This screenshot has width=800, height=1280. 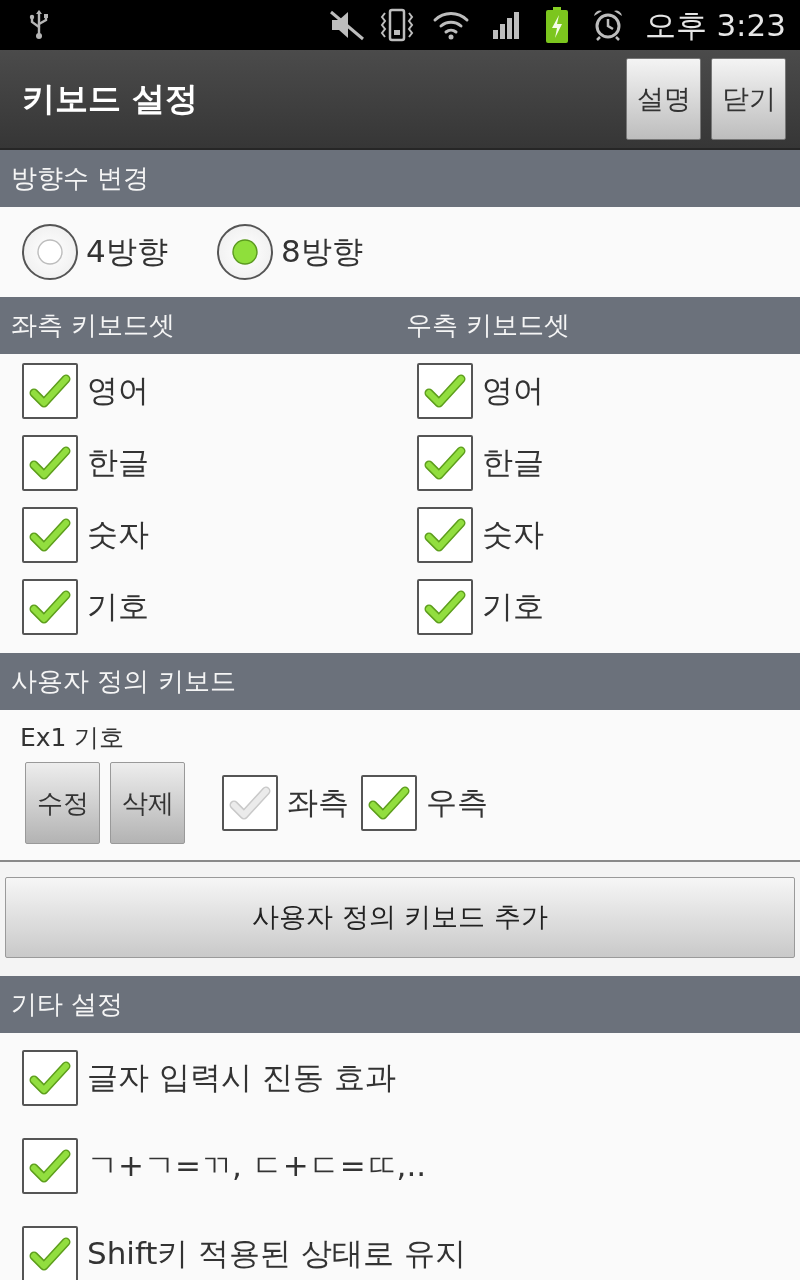 I want to click on option-label: ㄱ+ㄱ=ㄲ, ㄷ+ㄷ=ㄸ,.., so click(x=257, y=1165).